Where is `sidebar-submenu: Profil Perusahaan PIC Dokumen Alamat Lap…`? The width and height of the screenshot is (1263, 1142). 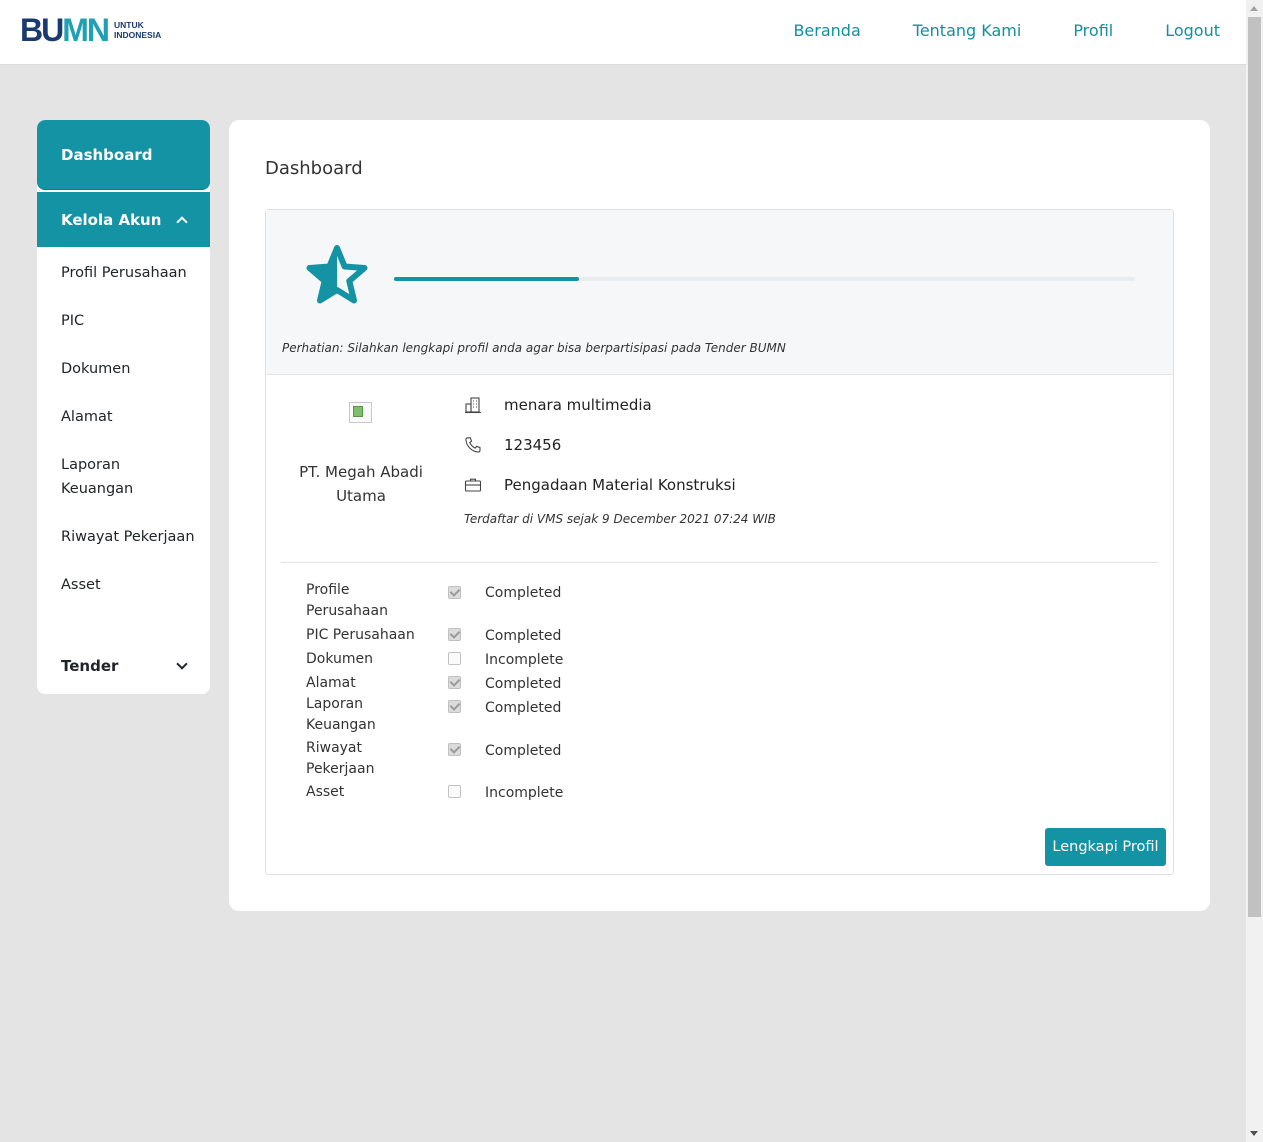
sidebar-submenu: Profil Perusahaan PIC Dokumen Alamat Lap… is located at coordinates (123, 422).